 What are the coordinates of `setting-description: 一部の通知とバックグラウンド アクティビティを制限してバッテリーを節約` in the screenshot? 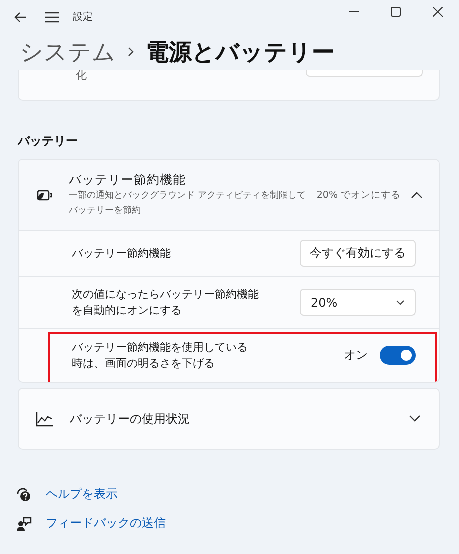 It's located at (188, 204).